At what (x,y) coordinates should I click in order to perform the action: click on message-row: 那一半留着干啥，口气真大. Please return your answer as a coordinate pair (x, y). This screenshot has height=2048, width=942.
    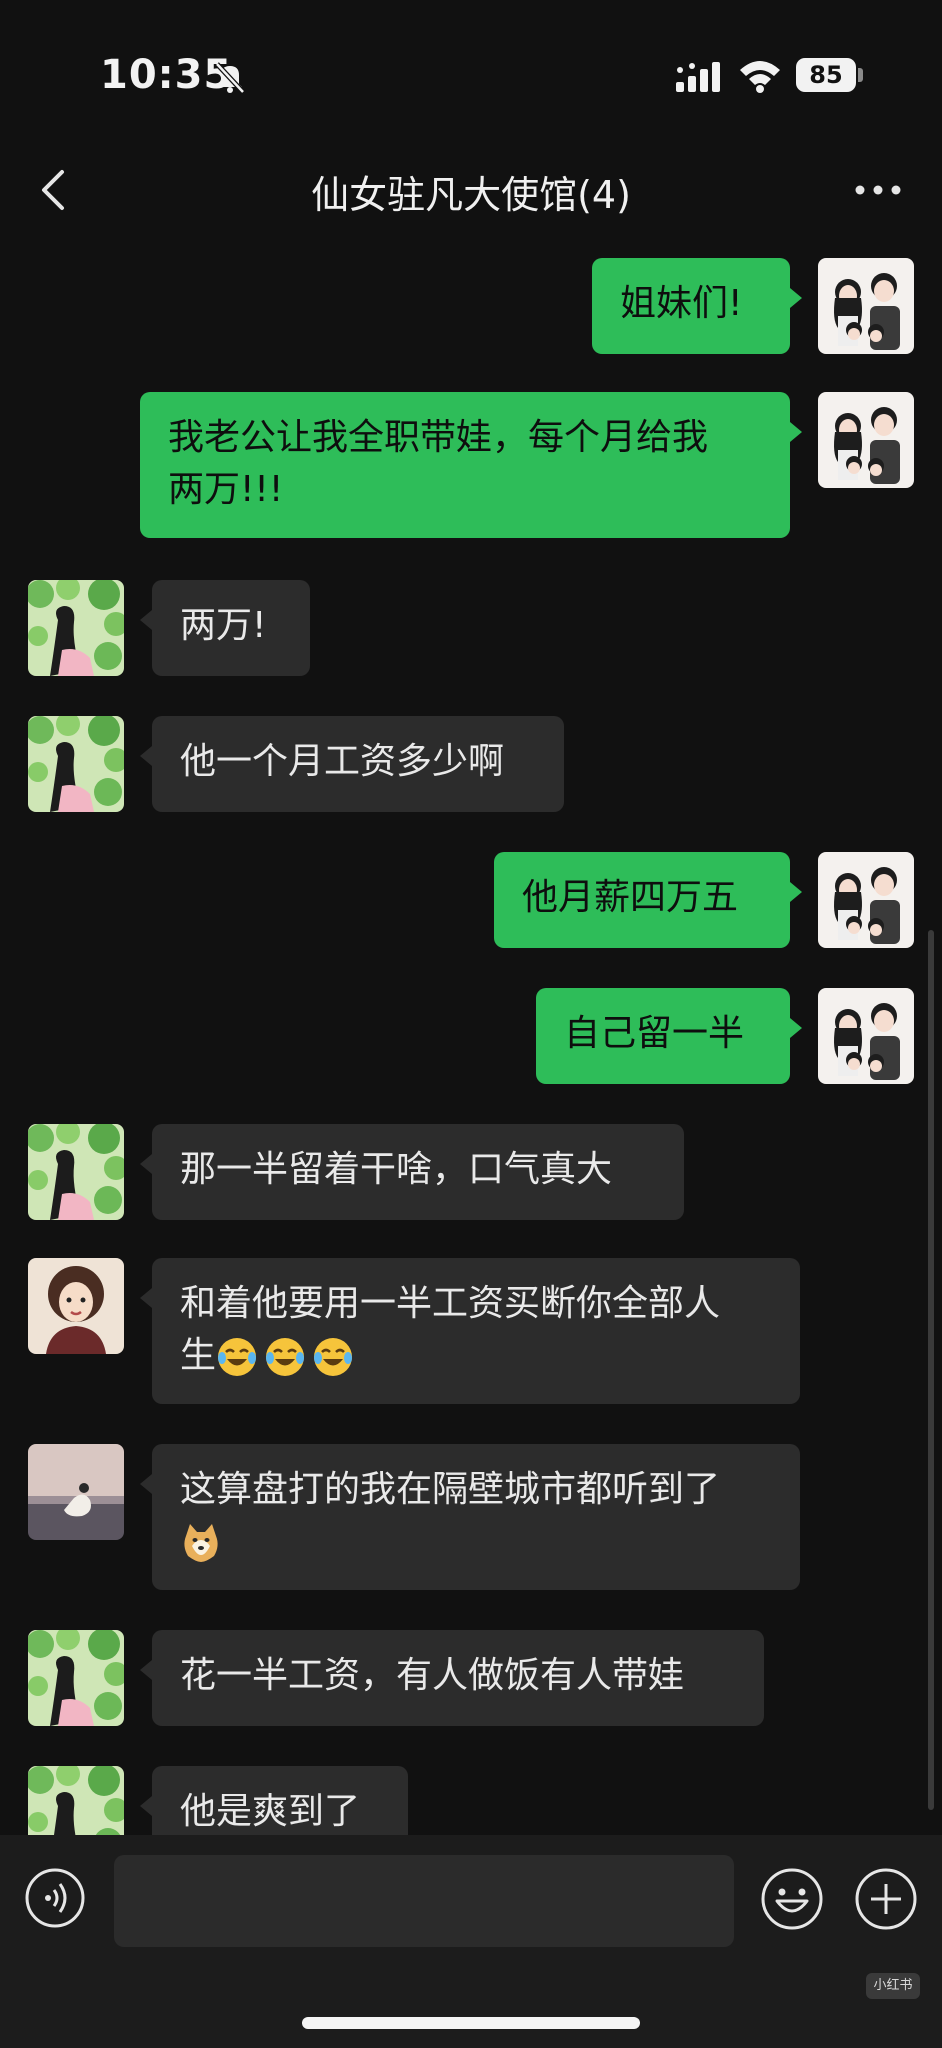
    Looking at the image, I should click on (471, 1173).